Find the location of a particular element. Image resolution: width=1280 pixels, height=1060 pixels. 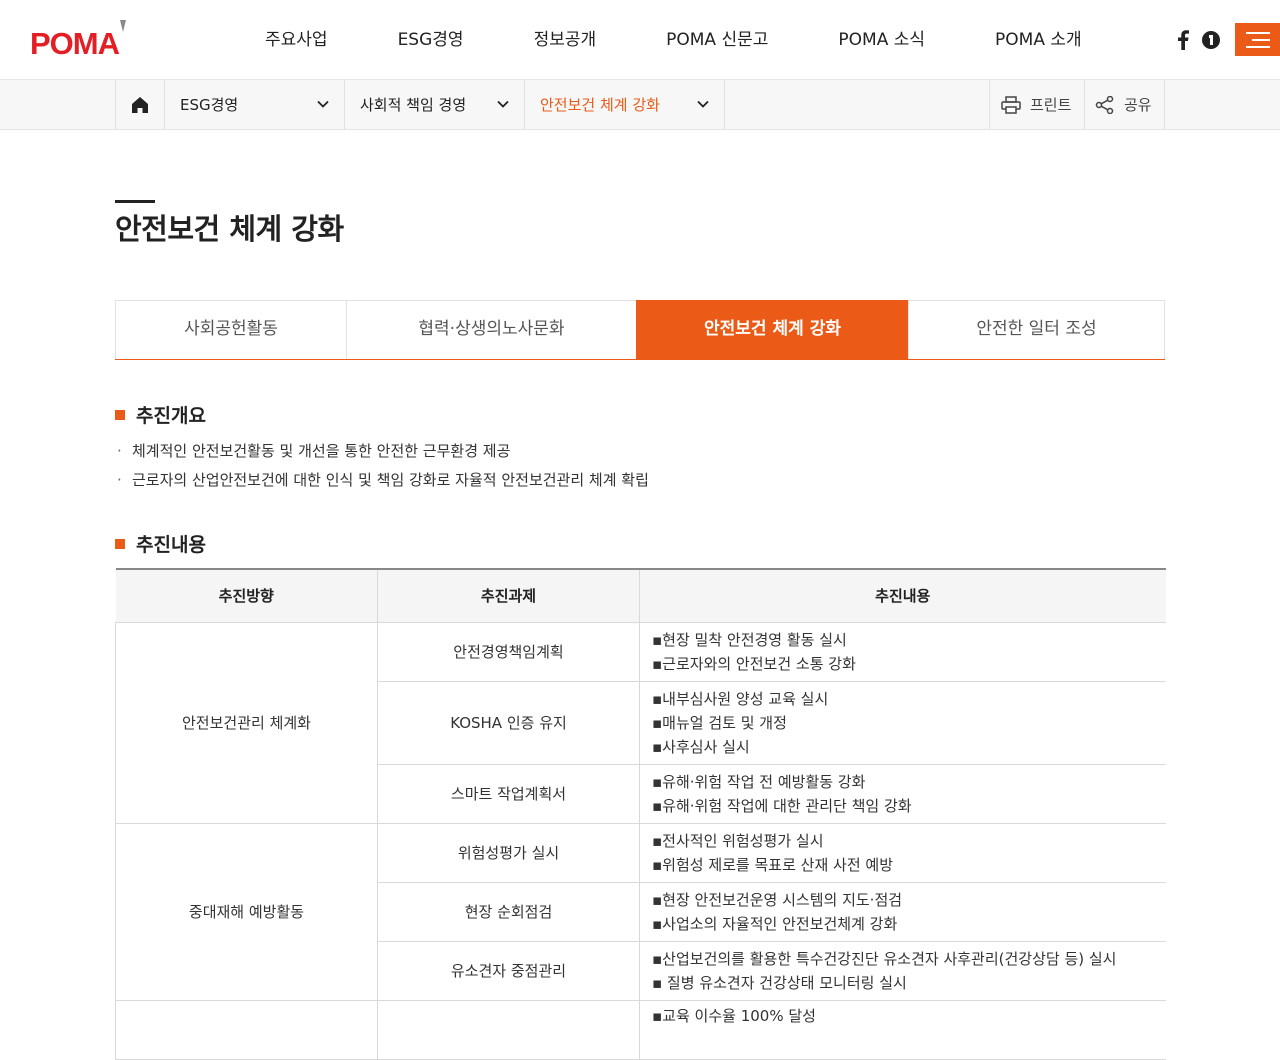

nav-disclosure: 정보공개 is located at coordinates (565, 40).